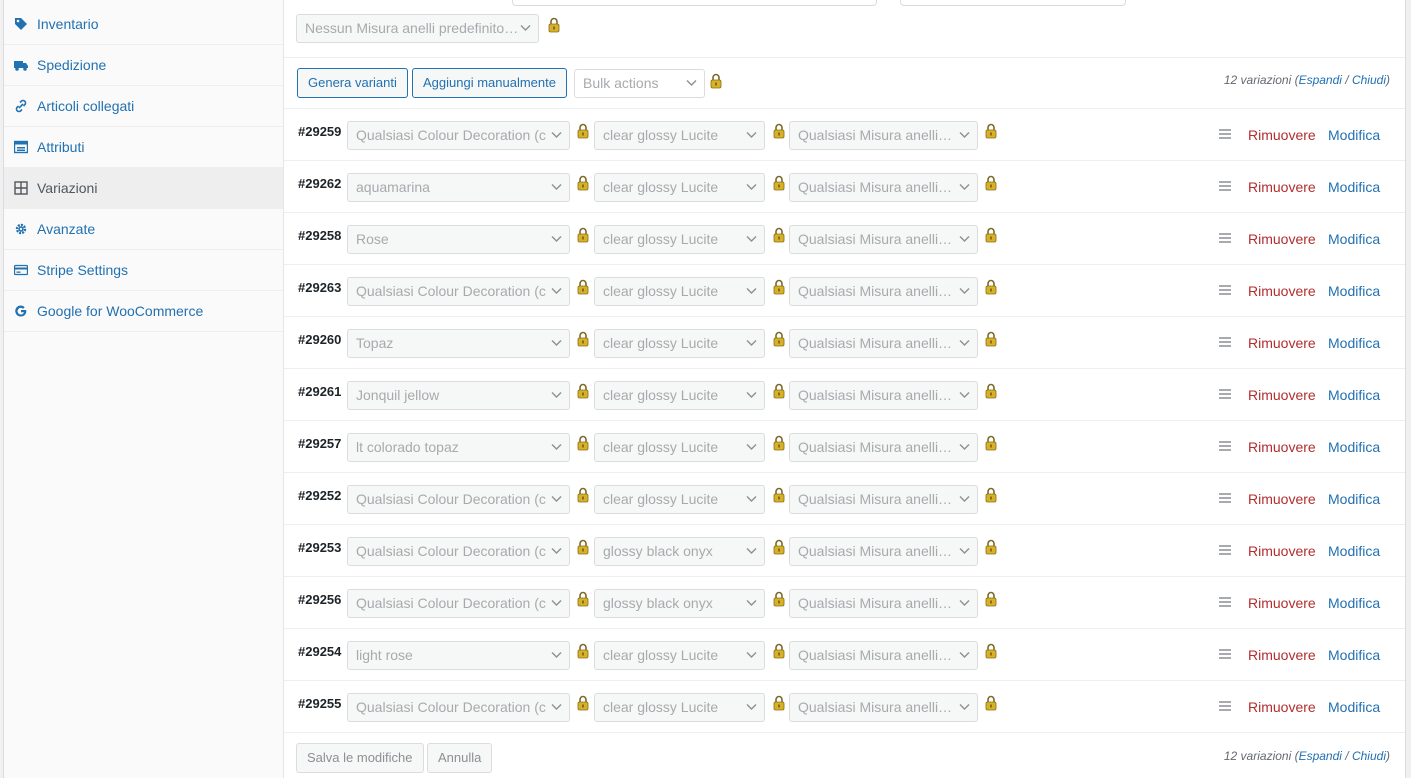 Image resolution: width=1411 pixels, height=778 pixels. Describe the element at coordinates (458, 447) in the screenshot. I see `colour-select: lt colorado topaz` at that location.